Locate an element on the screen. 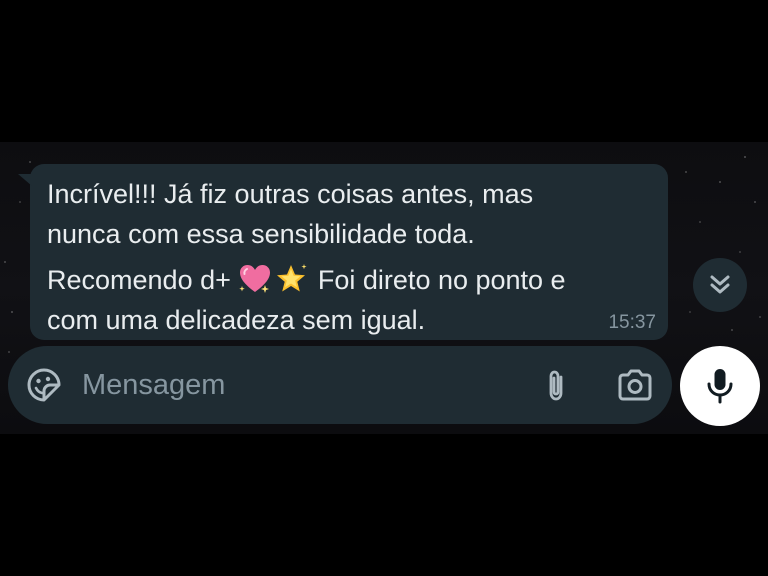  message-line-4: com uma delicadeza sem igual. is located at coordinates (236, 320).